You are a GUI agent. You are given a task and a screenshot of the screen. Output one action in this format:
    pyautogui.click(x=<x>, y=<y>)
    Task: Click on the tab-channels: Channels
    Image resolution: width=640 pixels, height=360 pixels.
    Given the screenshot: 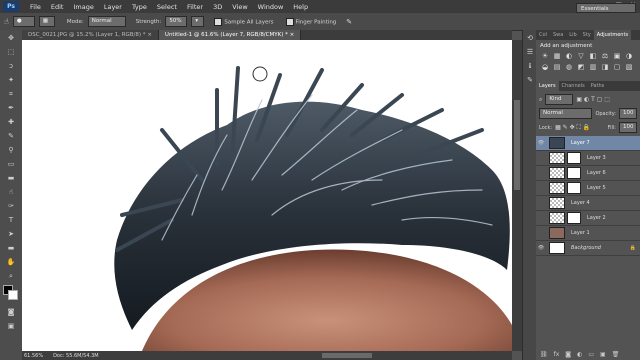 What is the action you would take?
    pyautogui.click(x=573, y=86)
    